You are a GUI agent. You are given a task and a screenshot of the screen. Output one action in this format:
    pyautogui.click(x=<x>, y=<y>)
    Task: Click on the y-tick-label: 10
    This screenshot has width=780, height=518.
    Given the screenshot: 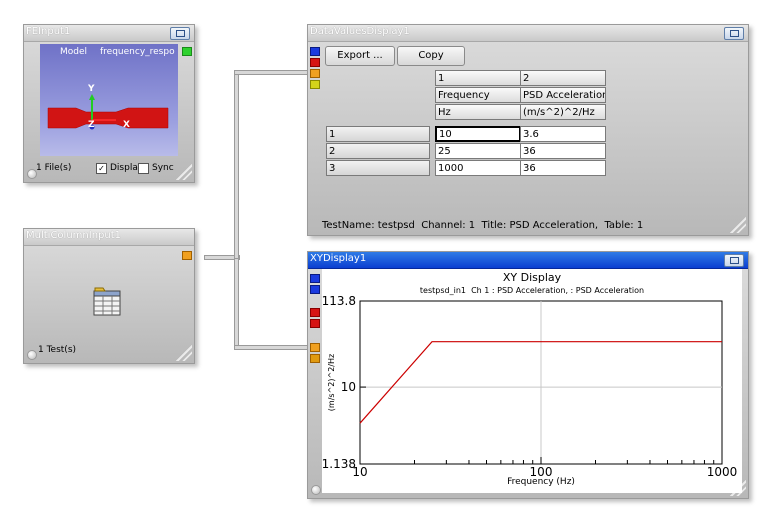 What is the action you would take?
    pyautogui.click(x=348, y=387)
    